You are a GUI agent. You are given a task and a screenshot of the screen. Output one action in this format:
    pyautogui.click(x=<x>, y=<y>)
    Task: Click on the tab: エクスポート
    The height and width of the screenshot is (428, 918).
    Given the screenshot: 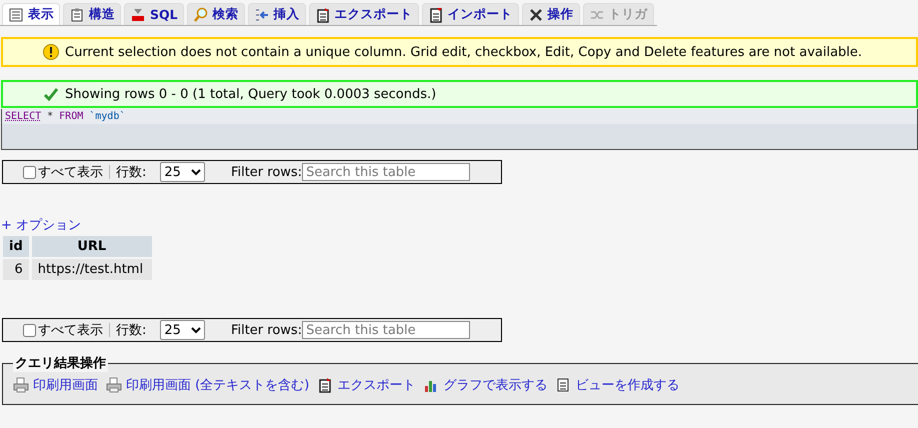 What is the action you would take?
    pyautogui.click(x=363, y=14)
    